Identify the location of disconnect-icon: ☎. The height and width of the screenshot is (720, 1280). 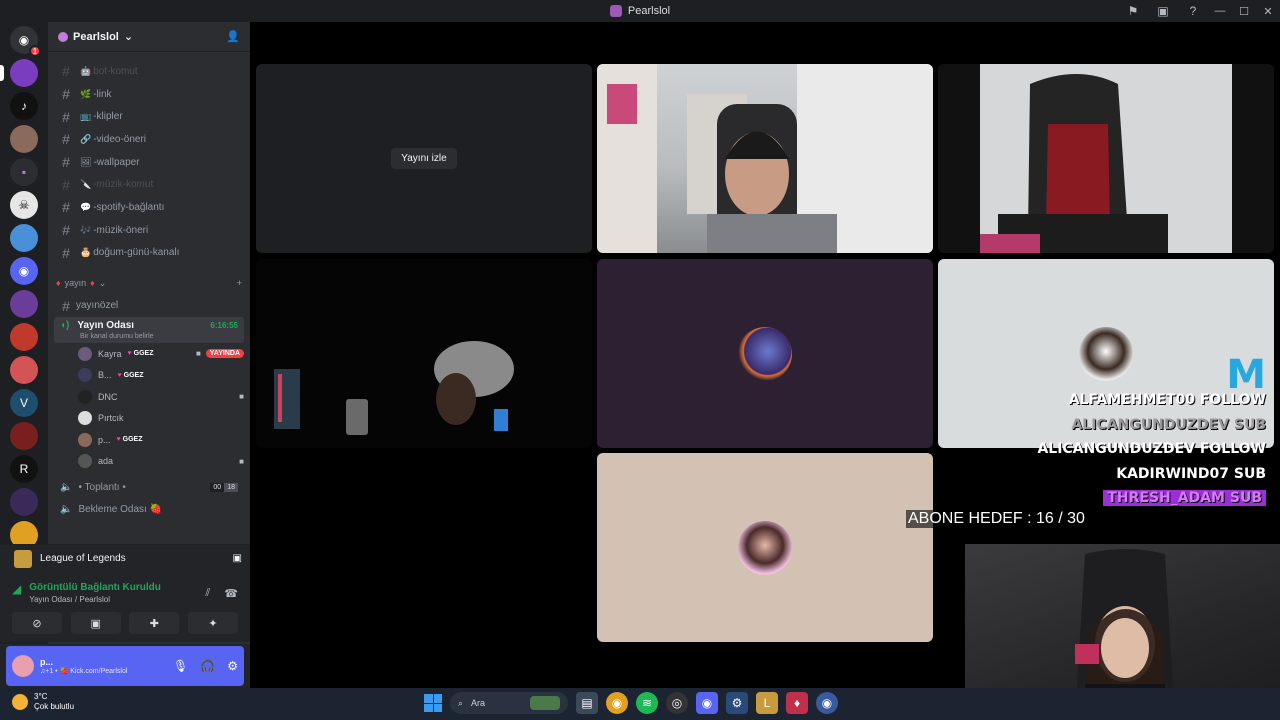
(231, 593).